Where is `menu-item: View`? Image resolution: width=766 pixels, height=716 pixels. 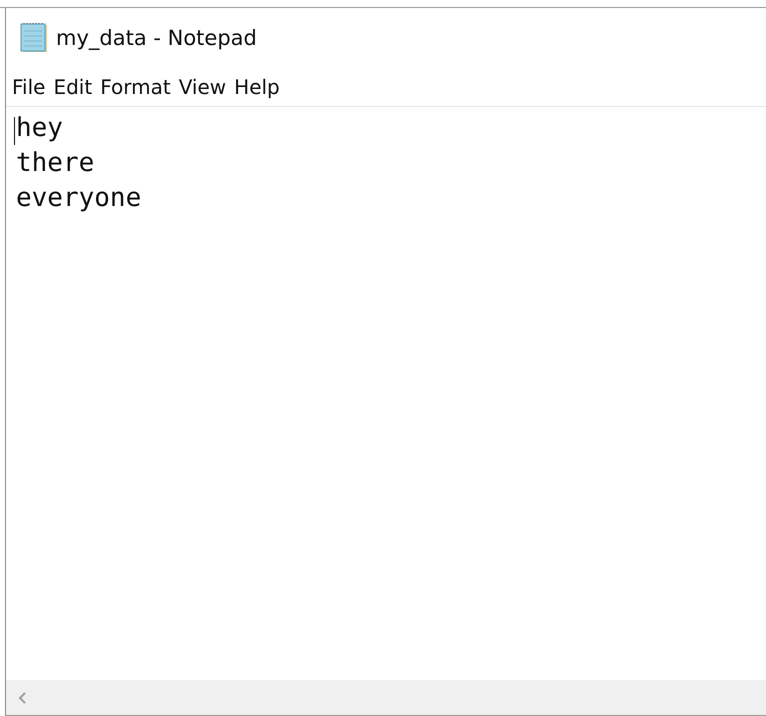
menu-item: View is located at coordinates (202, 87).